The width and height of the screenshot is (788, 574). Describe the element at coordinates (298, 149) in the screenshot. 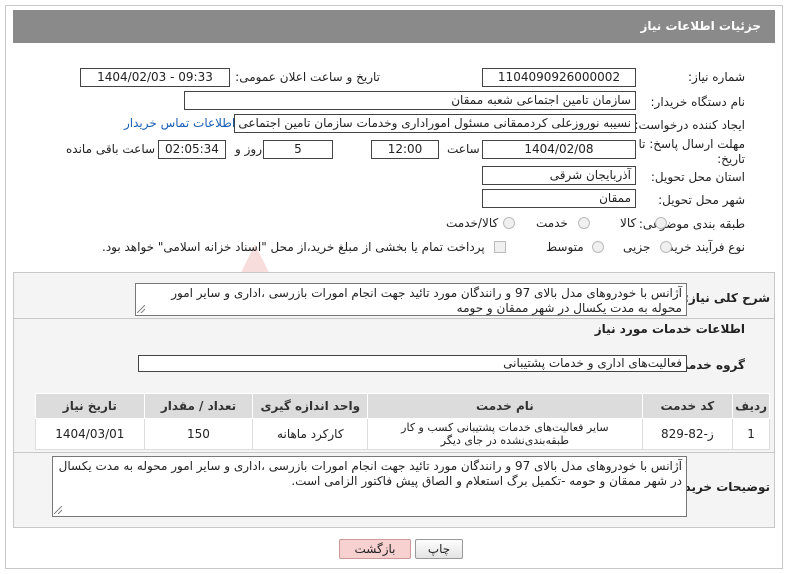

I see `days-field: 5` at that location.